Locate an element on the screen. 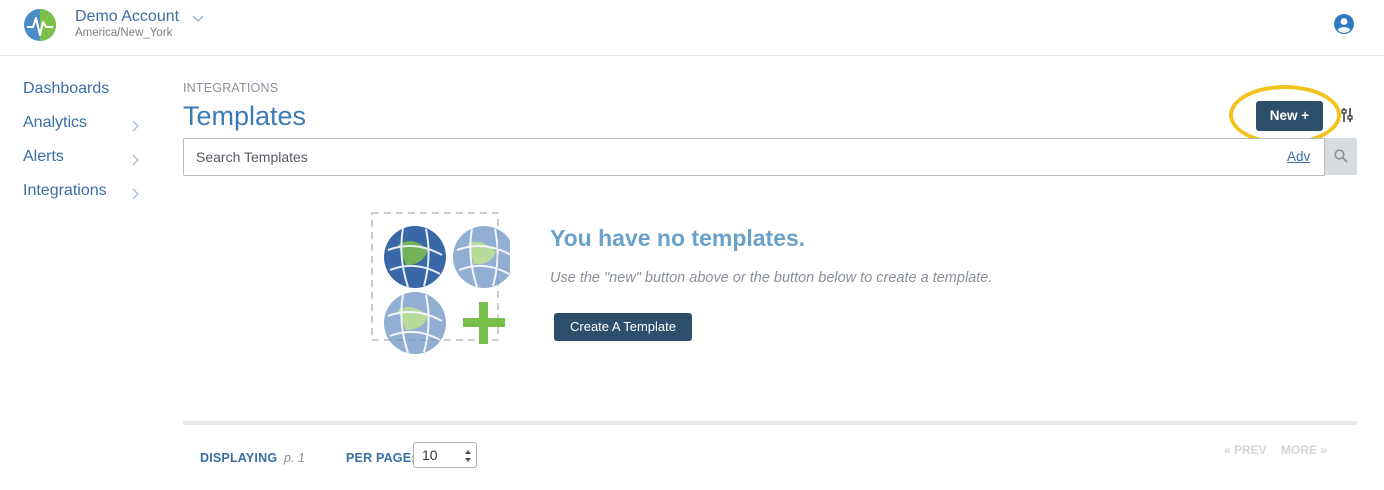 The height and width of the screenshot is (490, 1384). account-name: Demo Account is located at coordinates (127, 17).